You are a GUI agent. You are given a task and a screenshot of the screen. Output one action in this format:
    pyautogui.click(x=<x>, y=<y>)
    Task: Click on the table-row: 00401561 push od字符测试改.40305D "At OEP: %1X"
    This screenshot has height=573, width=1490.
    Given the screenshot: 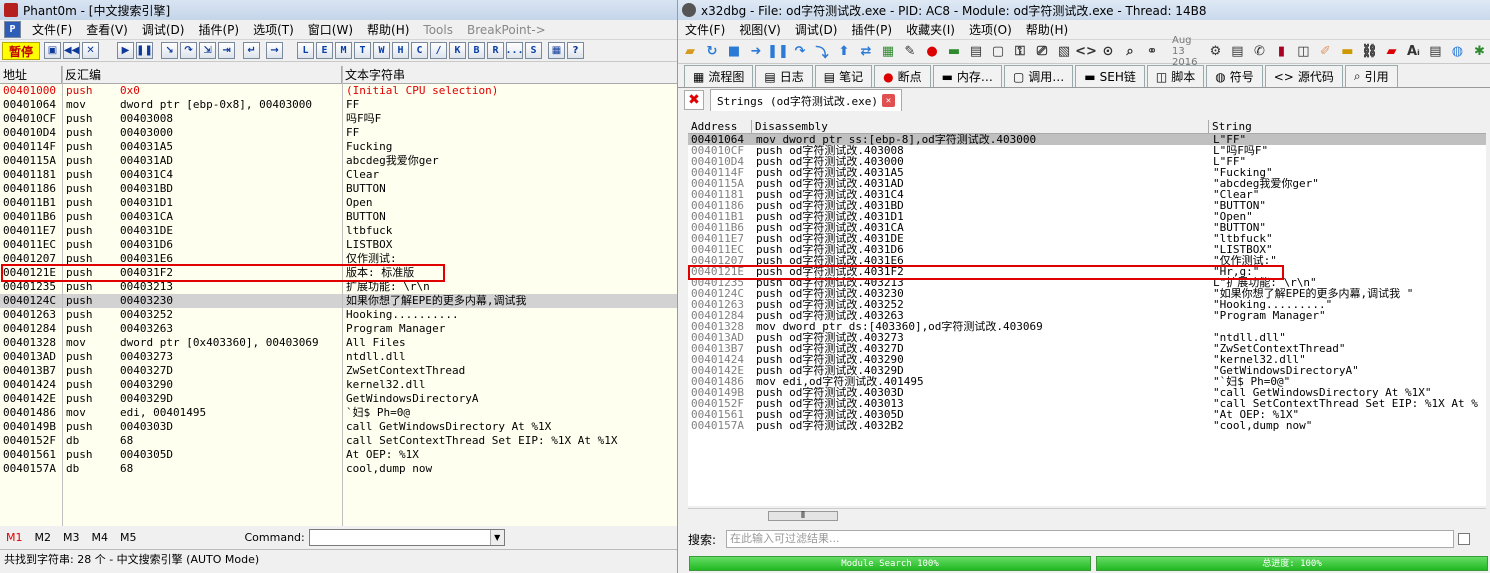 What is the action you would take?
    pyautogui.click(x=1087, y=414)
    